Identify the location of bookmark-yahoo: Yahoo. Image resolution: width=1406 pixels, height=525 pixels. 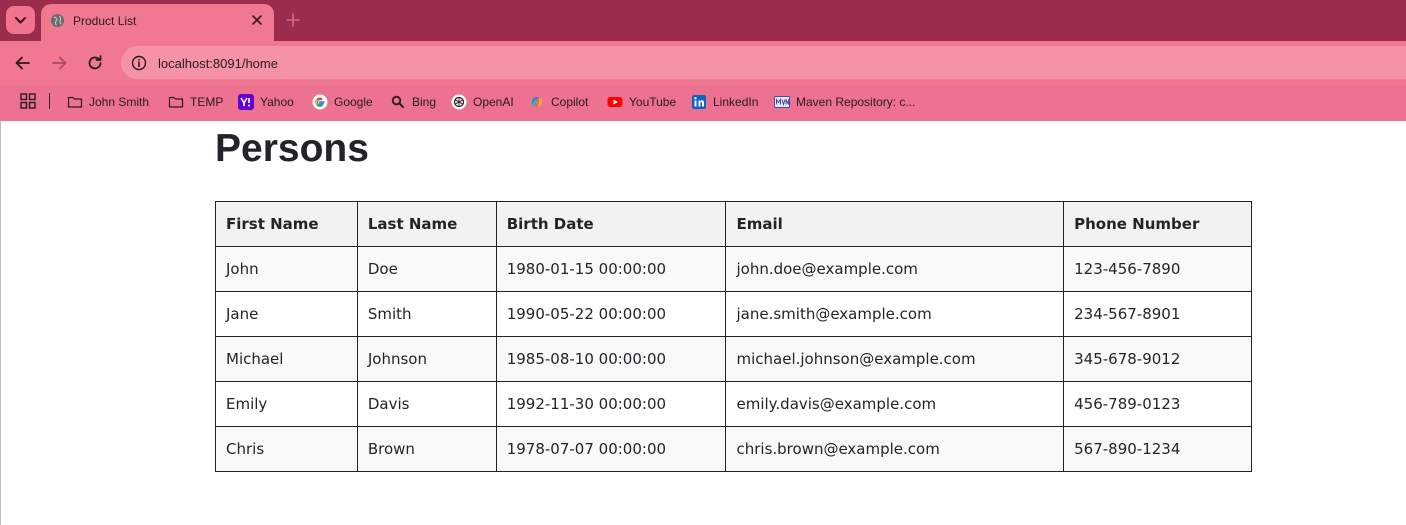
(266, 102).